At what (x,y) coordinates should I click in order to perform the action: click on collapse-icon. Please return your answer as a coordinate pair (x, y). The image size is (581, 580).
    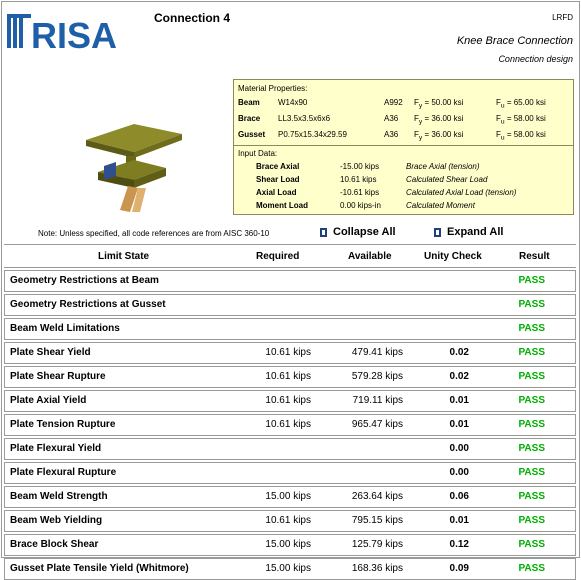
    Looking at the image, I should click on (323, 232).